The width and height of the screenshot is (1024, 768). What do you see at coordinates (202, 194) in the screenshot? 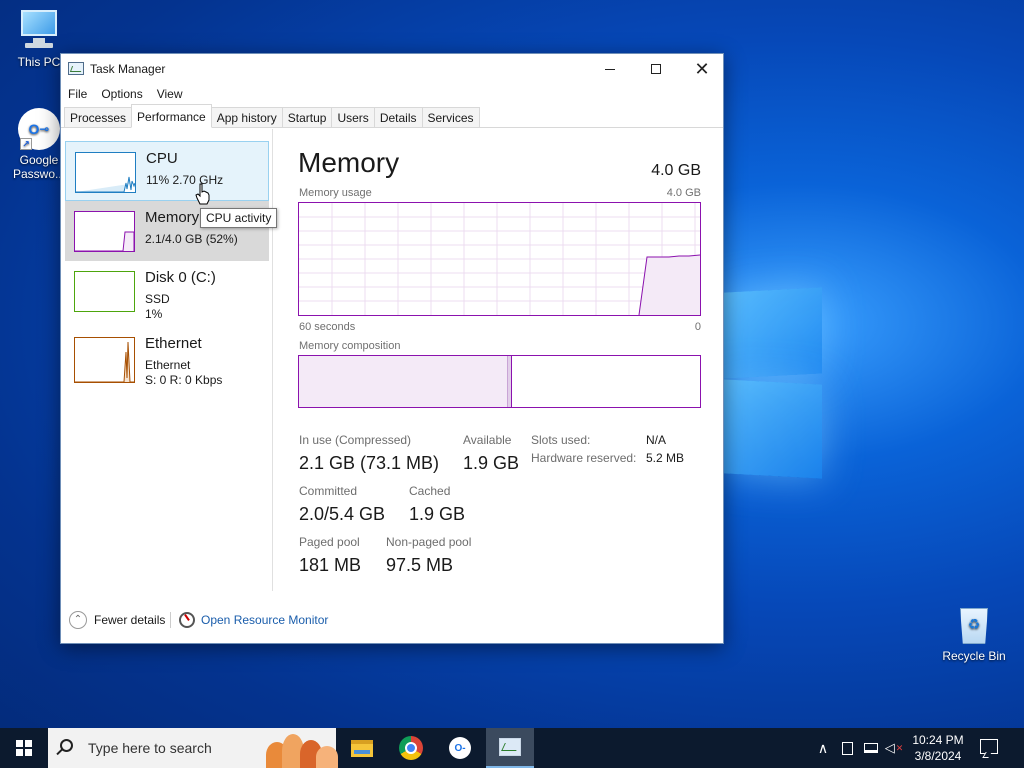
I see `hand-cursor-icon` at bounding box center [202, 194].